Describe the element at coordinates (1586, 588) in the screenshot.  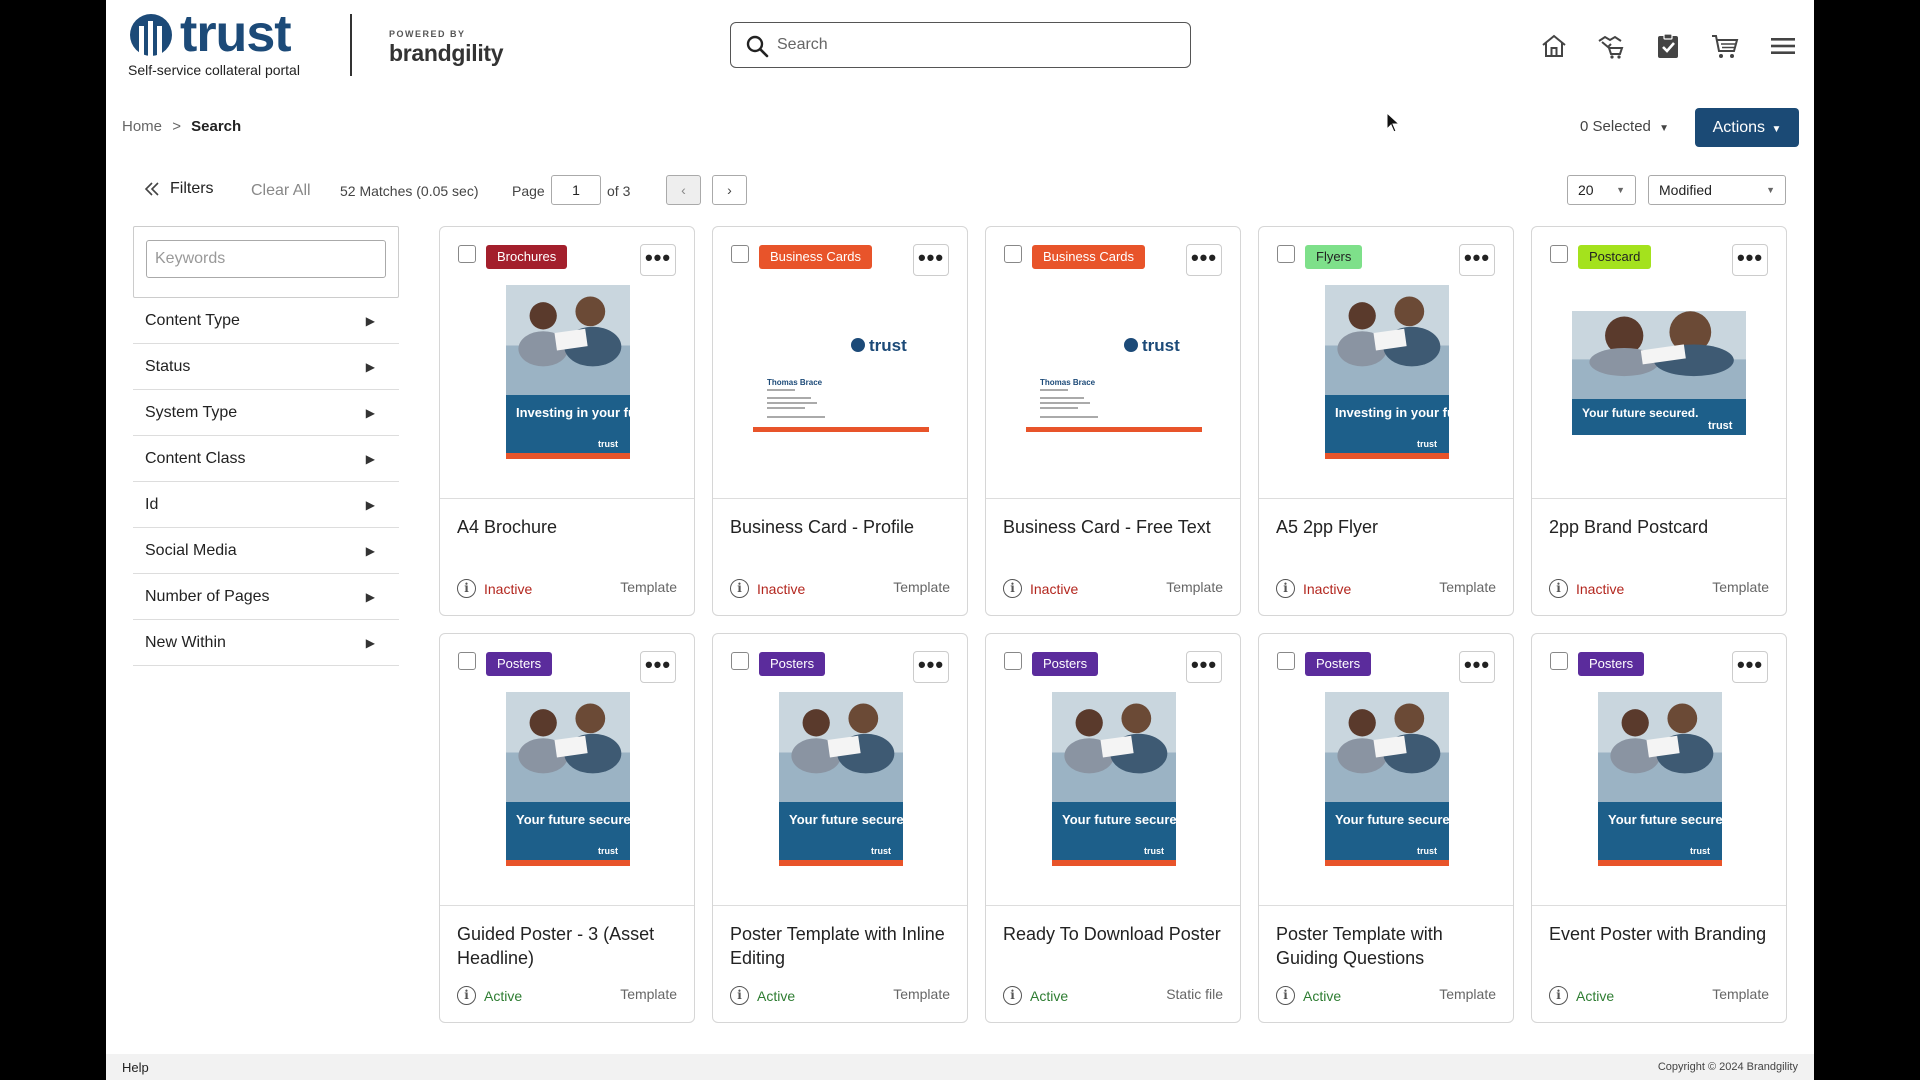
I see `card-status: i Inactive` at that location.